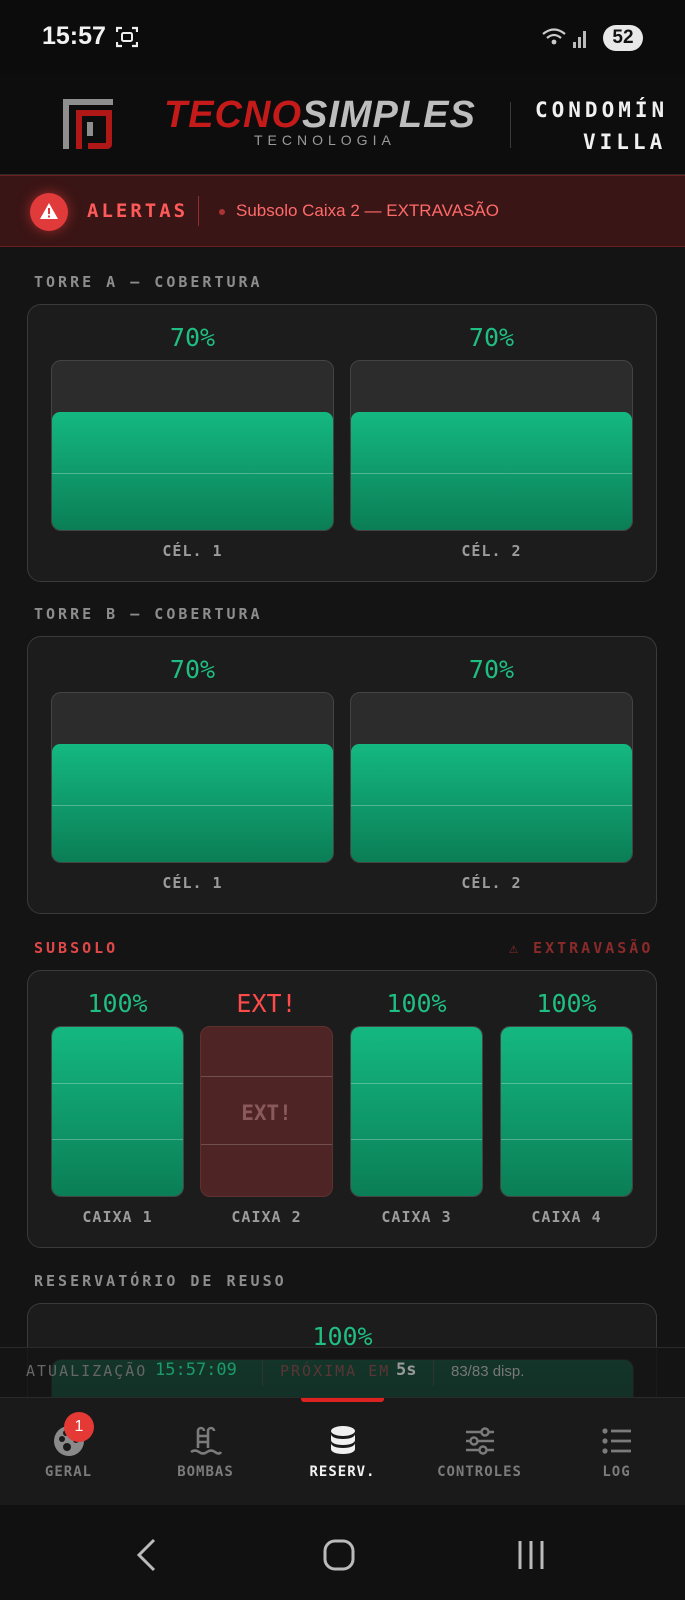 The image size is (685, 1600). I want to click on status-time: 15:57, so click(74, 36).